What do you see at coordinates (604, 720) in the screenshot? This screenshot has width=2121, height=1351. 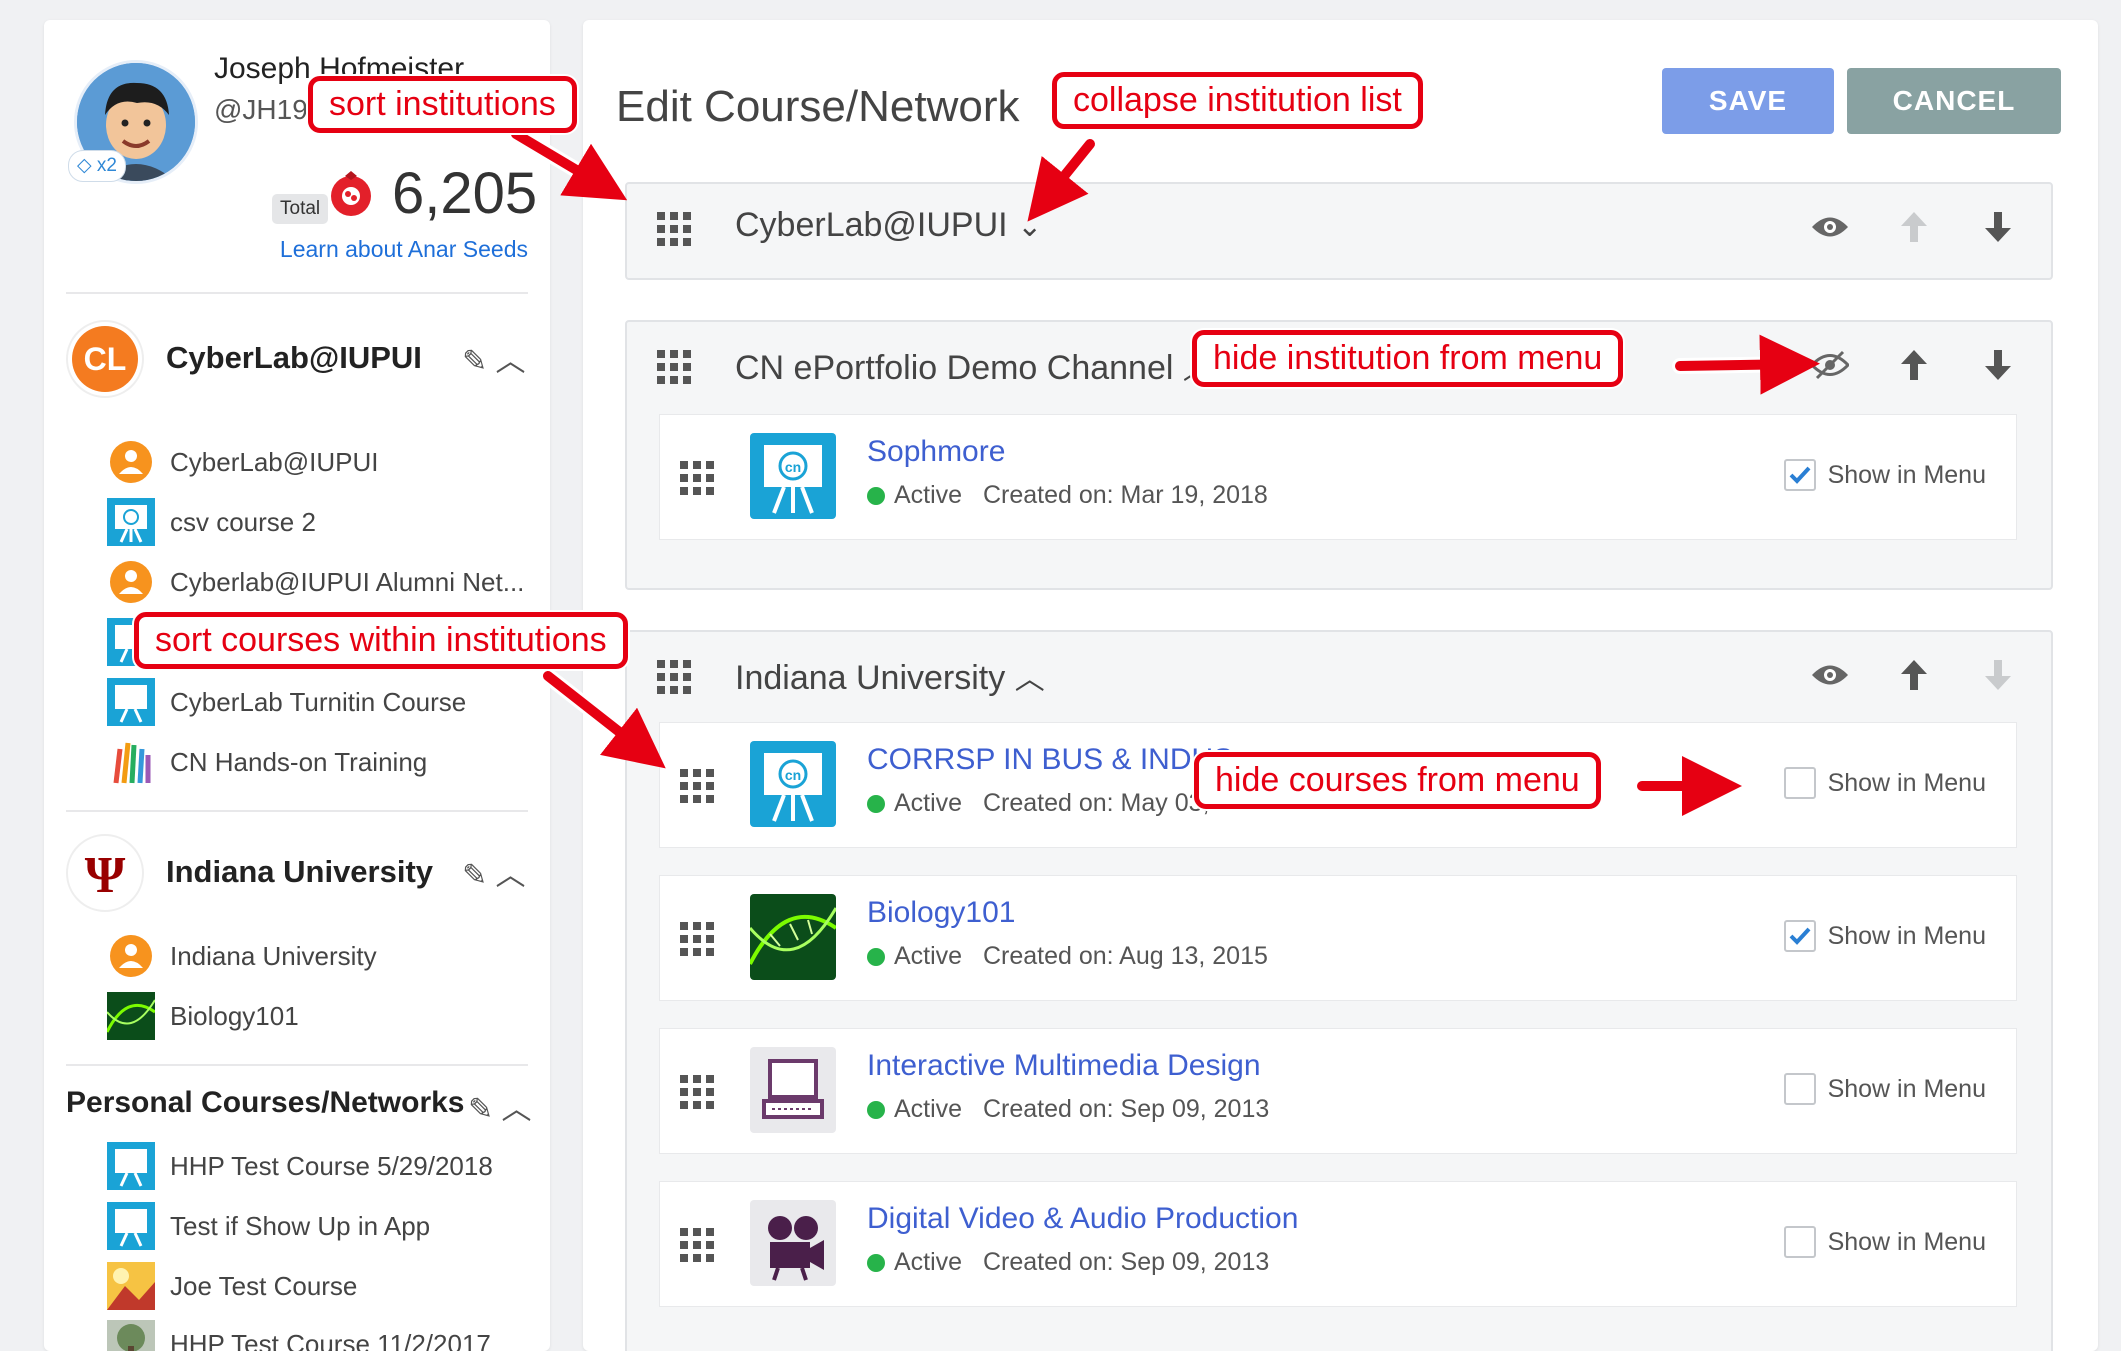 I see `arrow-sort-courses` at bounding box center [604, 720].